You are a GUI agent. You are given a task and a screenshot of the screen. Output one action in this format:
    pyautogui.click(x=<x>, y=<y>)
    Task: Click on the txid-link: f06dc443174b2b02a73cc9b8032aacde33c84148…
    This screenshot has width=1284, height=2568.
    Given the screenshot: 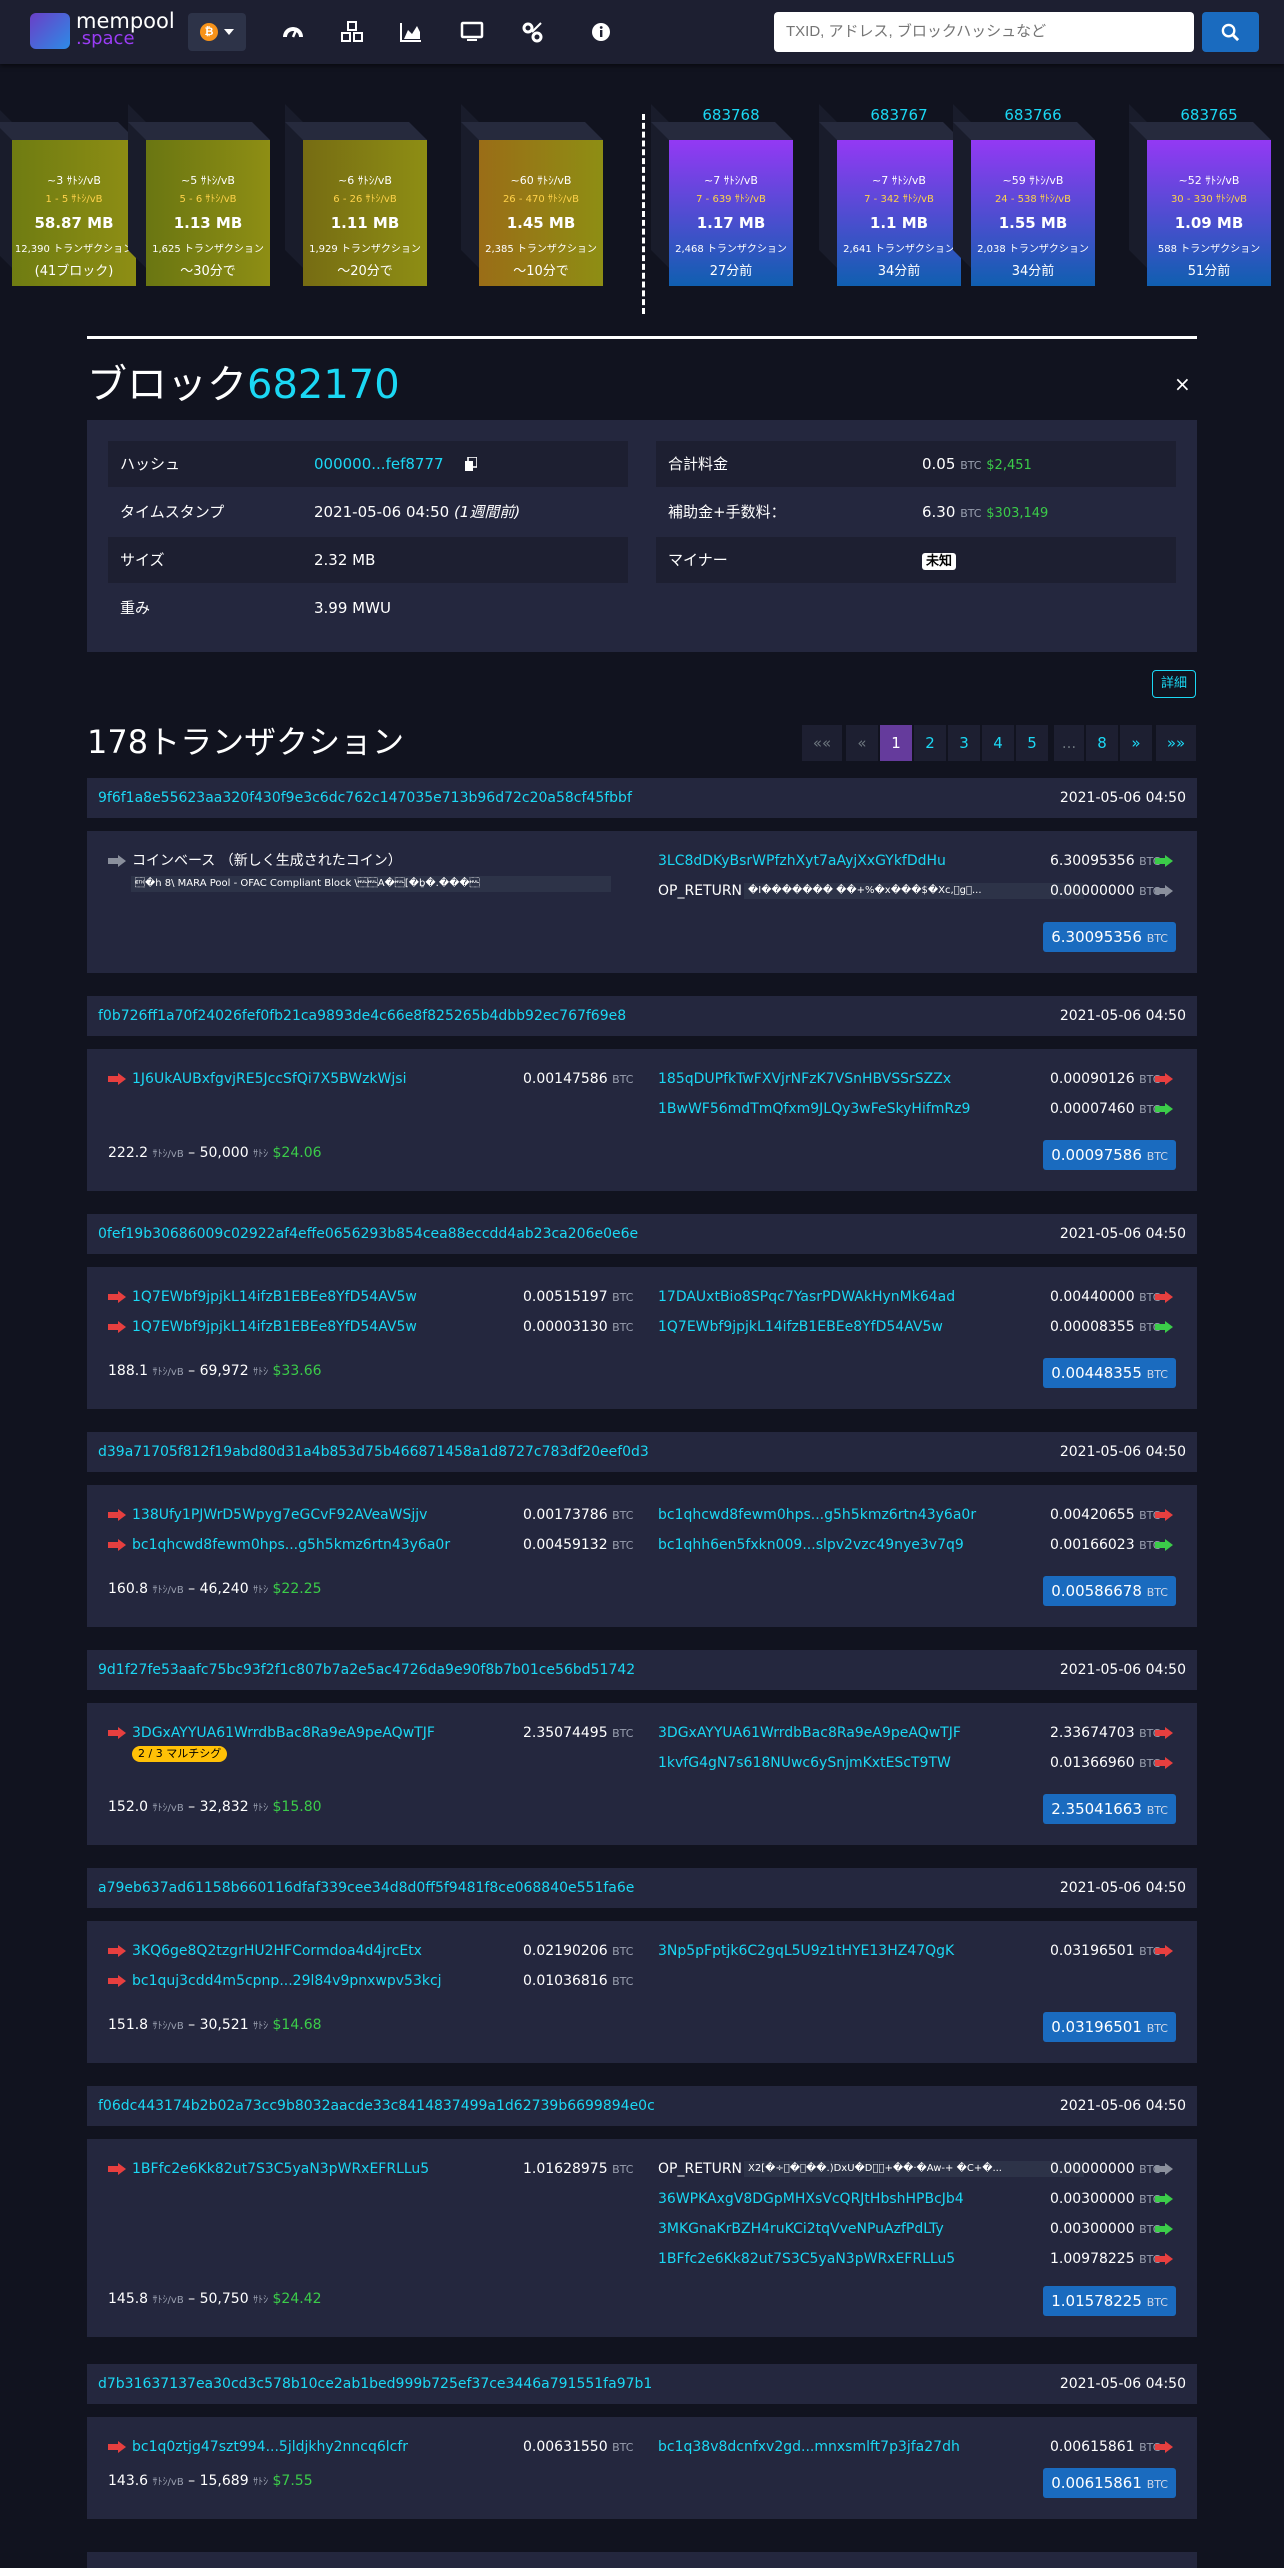 What is the action you would take?
    pyautogui.click(x=376, y=2106)
    